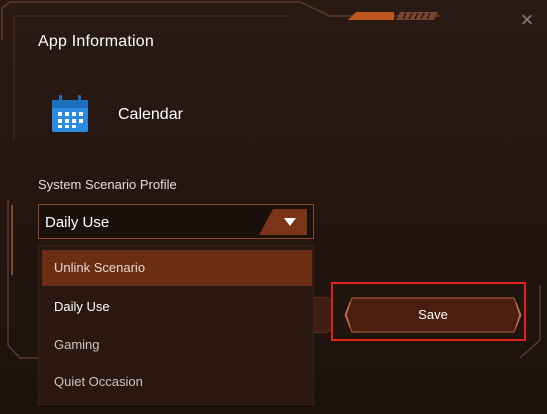 This screenshot has width=547, height=414. What do you see at coordinates (283, 222) in the screenshot?
I see `chevron-down-icon` at bounding box center [283, 222].